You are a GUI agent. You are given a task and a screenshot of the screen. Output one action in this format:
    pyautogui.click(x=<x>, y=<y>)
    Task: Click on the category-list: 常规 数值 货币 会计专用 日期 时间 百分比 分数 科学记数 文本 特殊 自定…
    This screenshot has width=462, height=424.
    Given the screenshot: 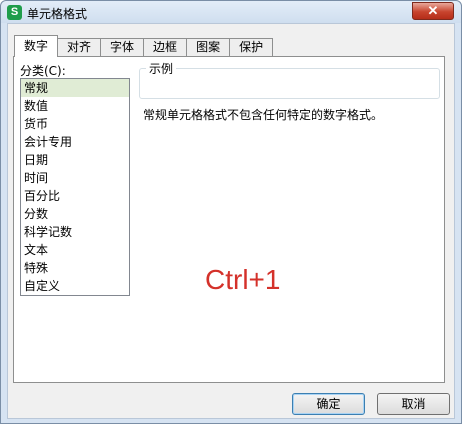 What is the action you would take?
    pyautogui.click(x=75, y=187)
    